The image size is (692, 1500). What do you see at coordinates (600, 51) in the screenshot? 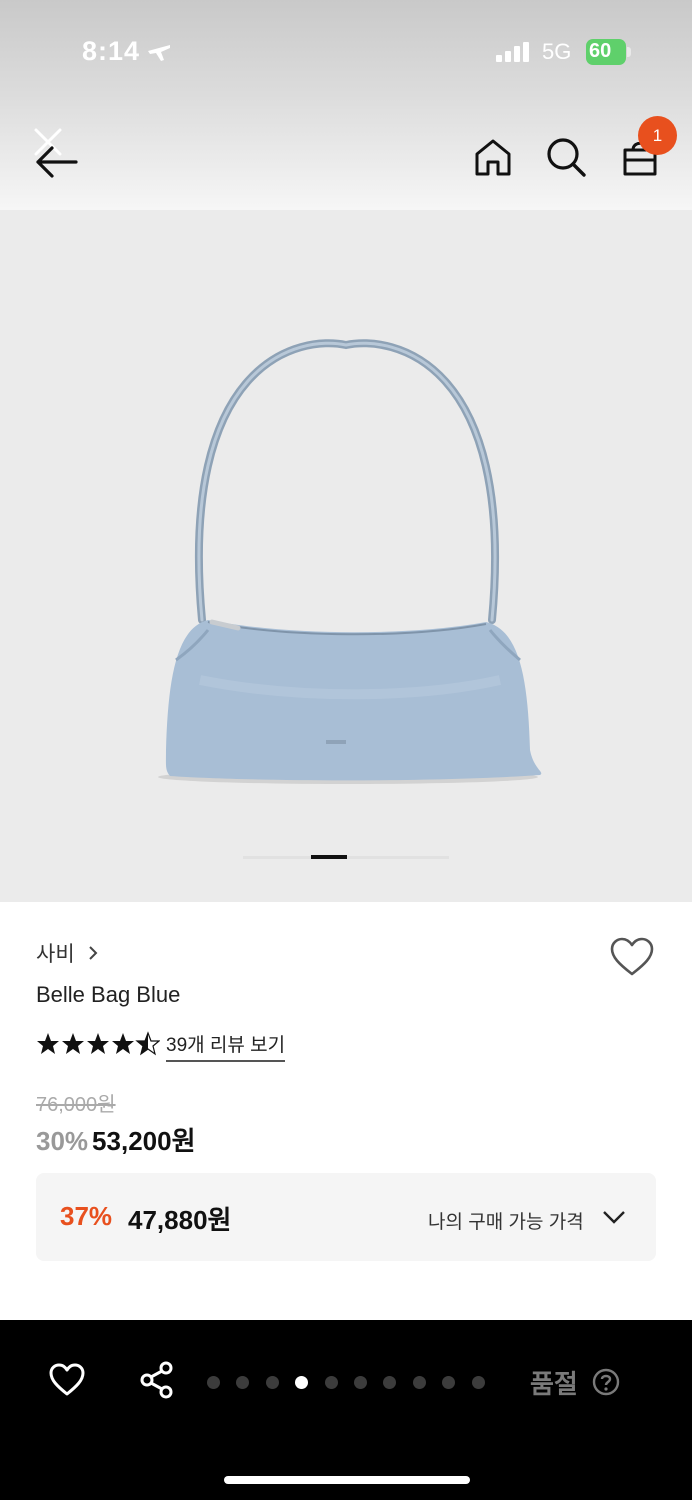
I see `battery-level: 60` at bounding box center [600, 51].